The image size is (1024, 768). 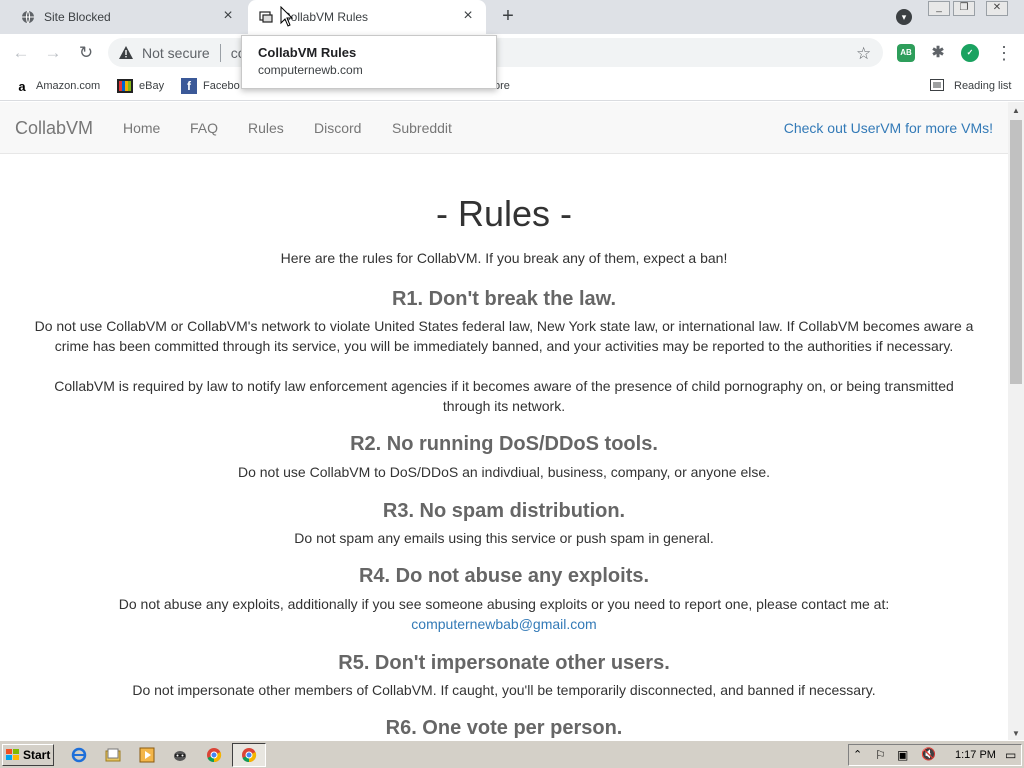 I want to click on reading-list-label: Reading list, so click(x=983, y=86).